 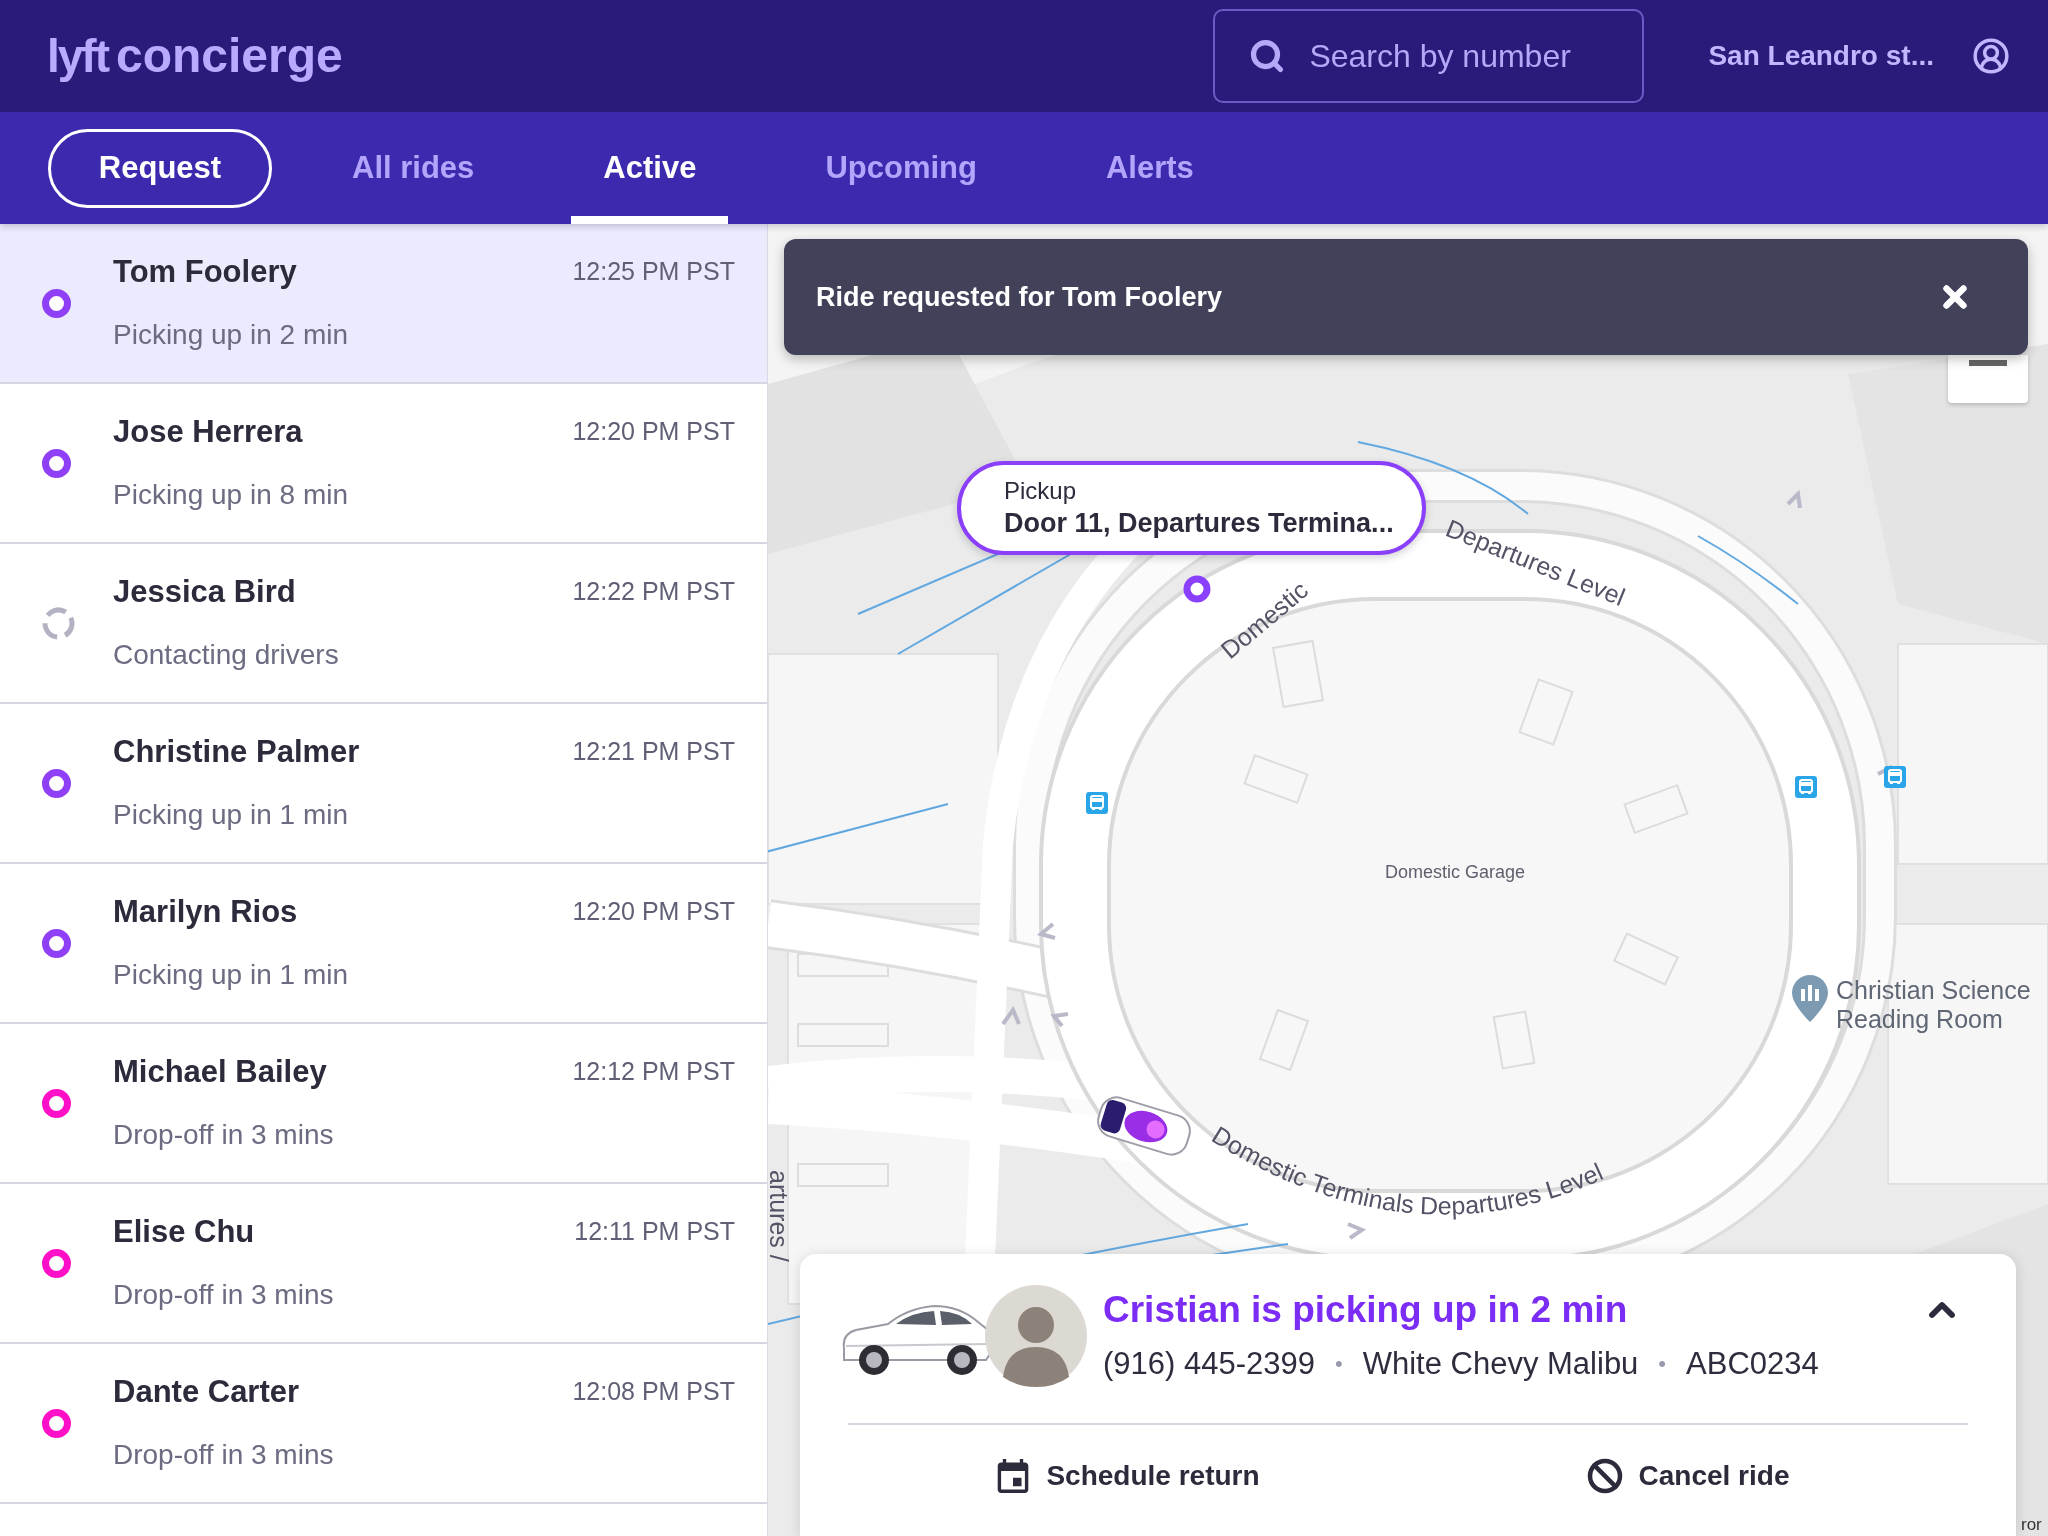 What do you see at coordinates (1197, 589) in the screenshot?
I see `pickup-marker-icon` at bounding box center [1197, 589].